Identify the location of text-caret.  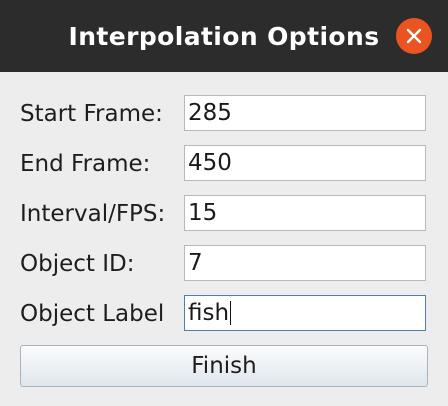
(230, 313).